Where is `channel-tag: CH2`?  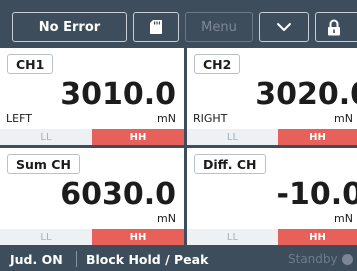
channel-tag: CH2 is located at coordinates (217, 64).